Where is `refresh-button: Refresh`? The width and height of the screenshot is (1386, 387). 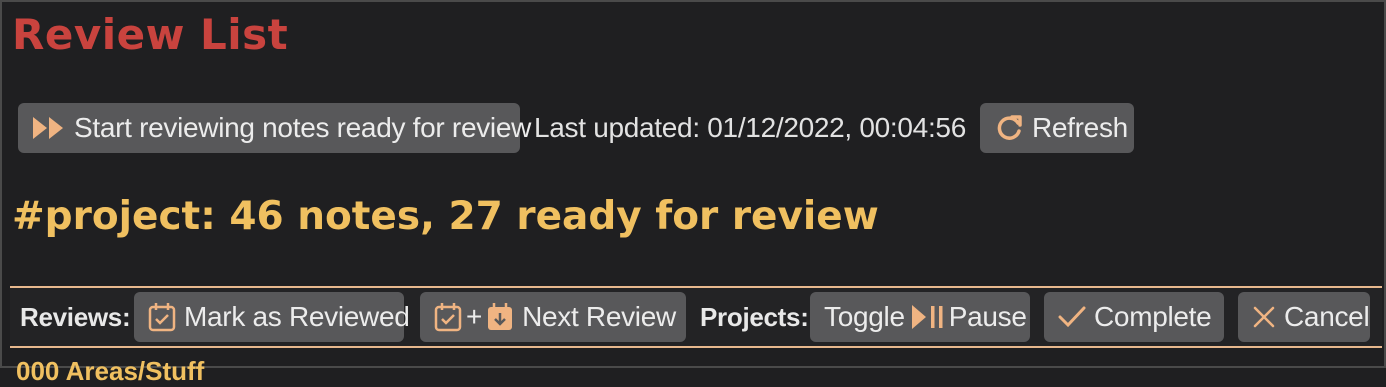
refresh-button: Refresh is located at coordinates (1056, 128).